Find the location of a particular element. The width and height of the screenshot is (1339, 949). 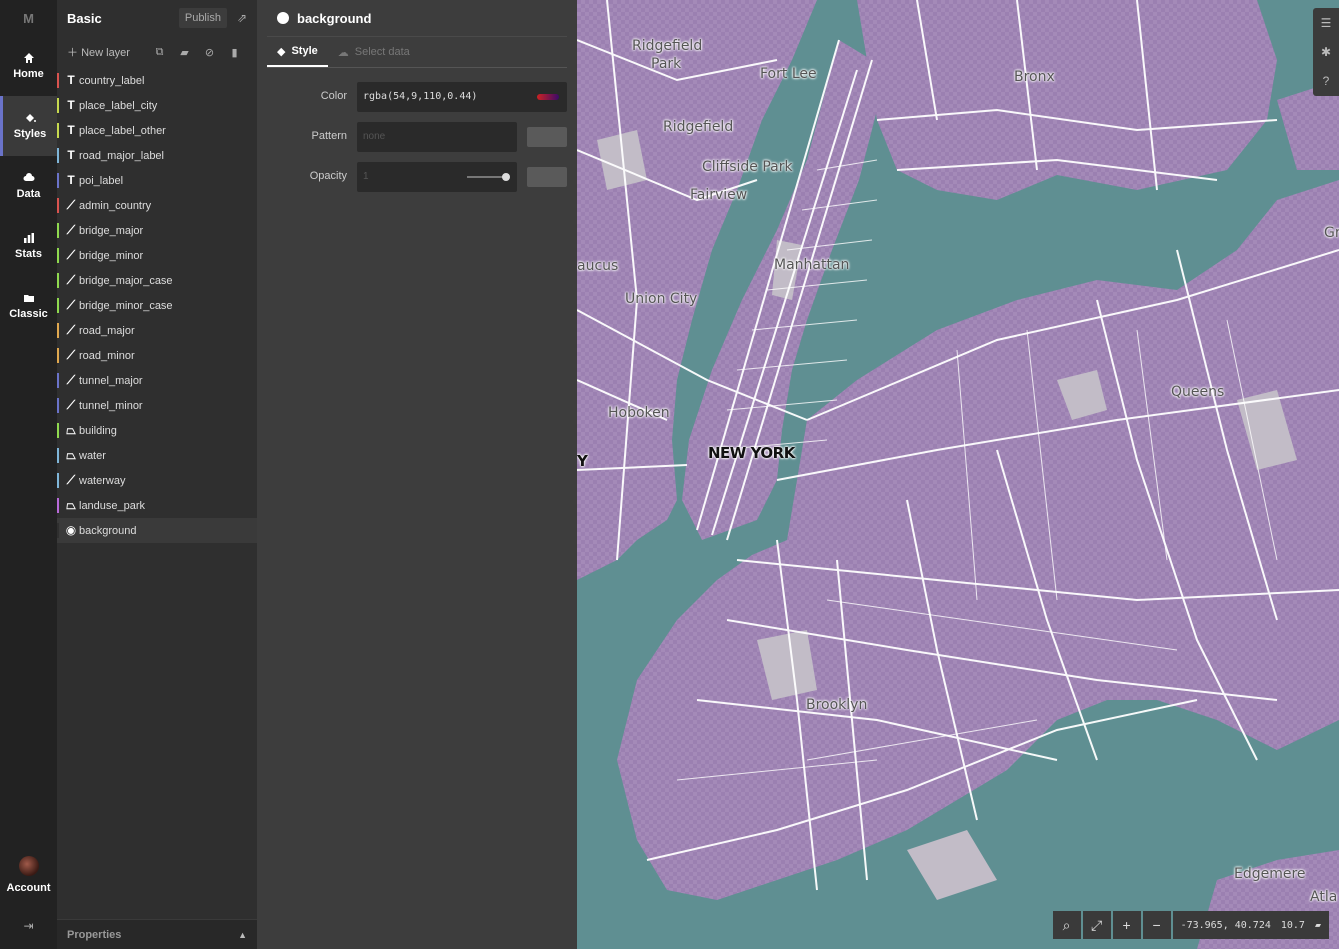

layer-item: ⟋ road_major is located at coordinates (157, 330).